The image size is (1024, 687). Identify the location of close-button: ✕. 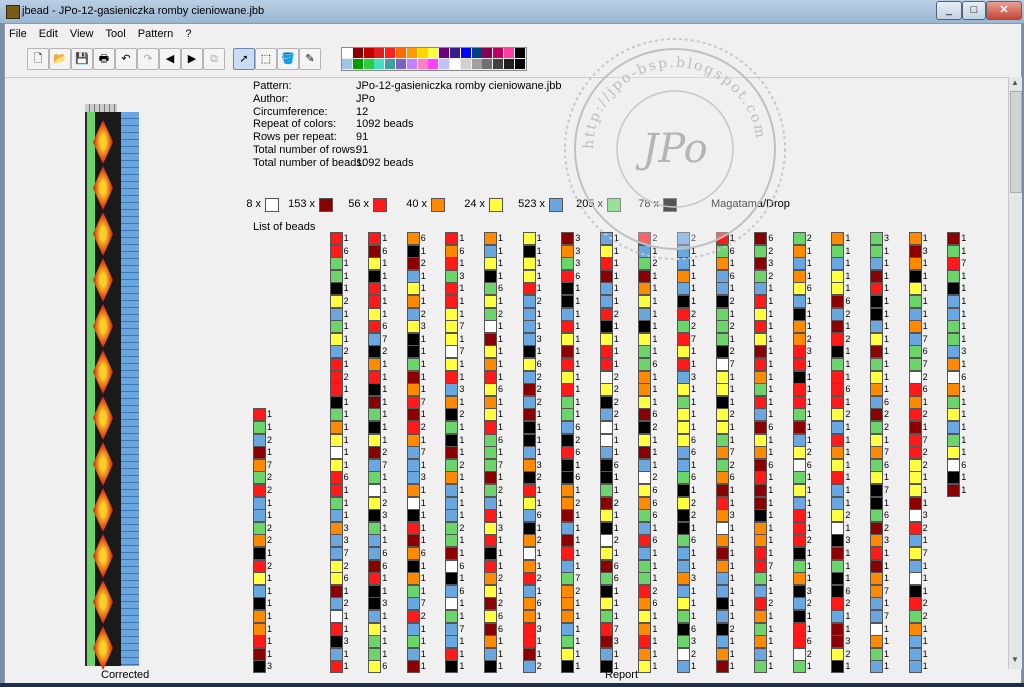
(1004, 10).